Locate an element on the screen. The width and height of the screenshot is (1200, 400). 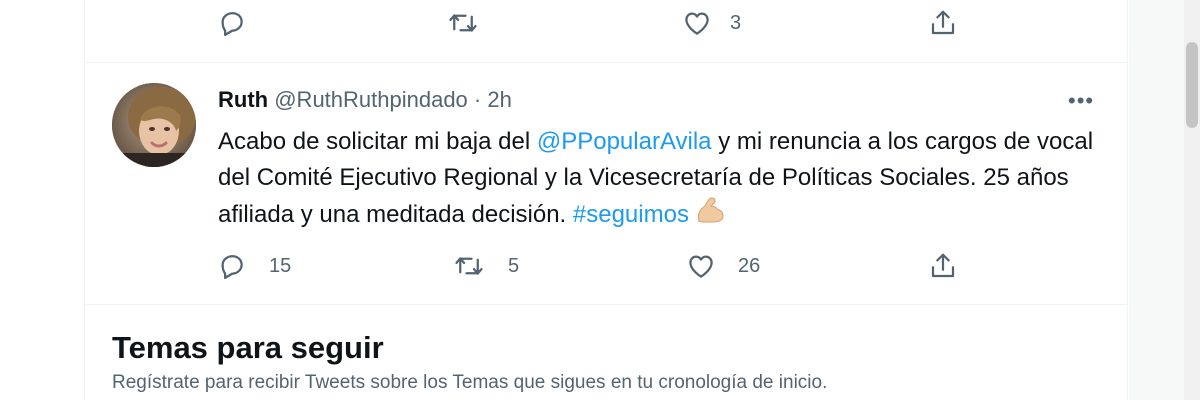
tweet-time: 2h is located at coordinates (499, 99).